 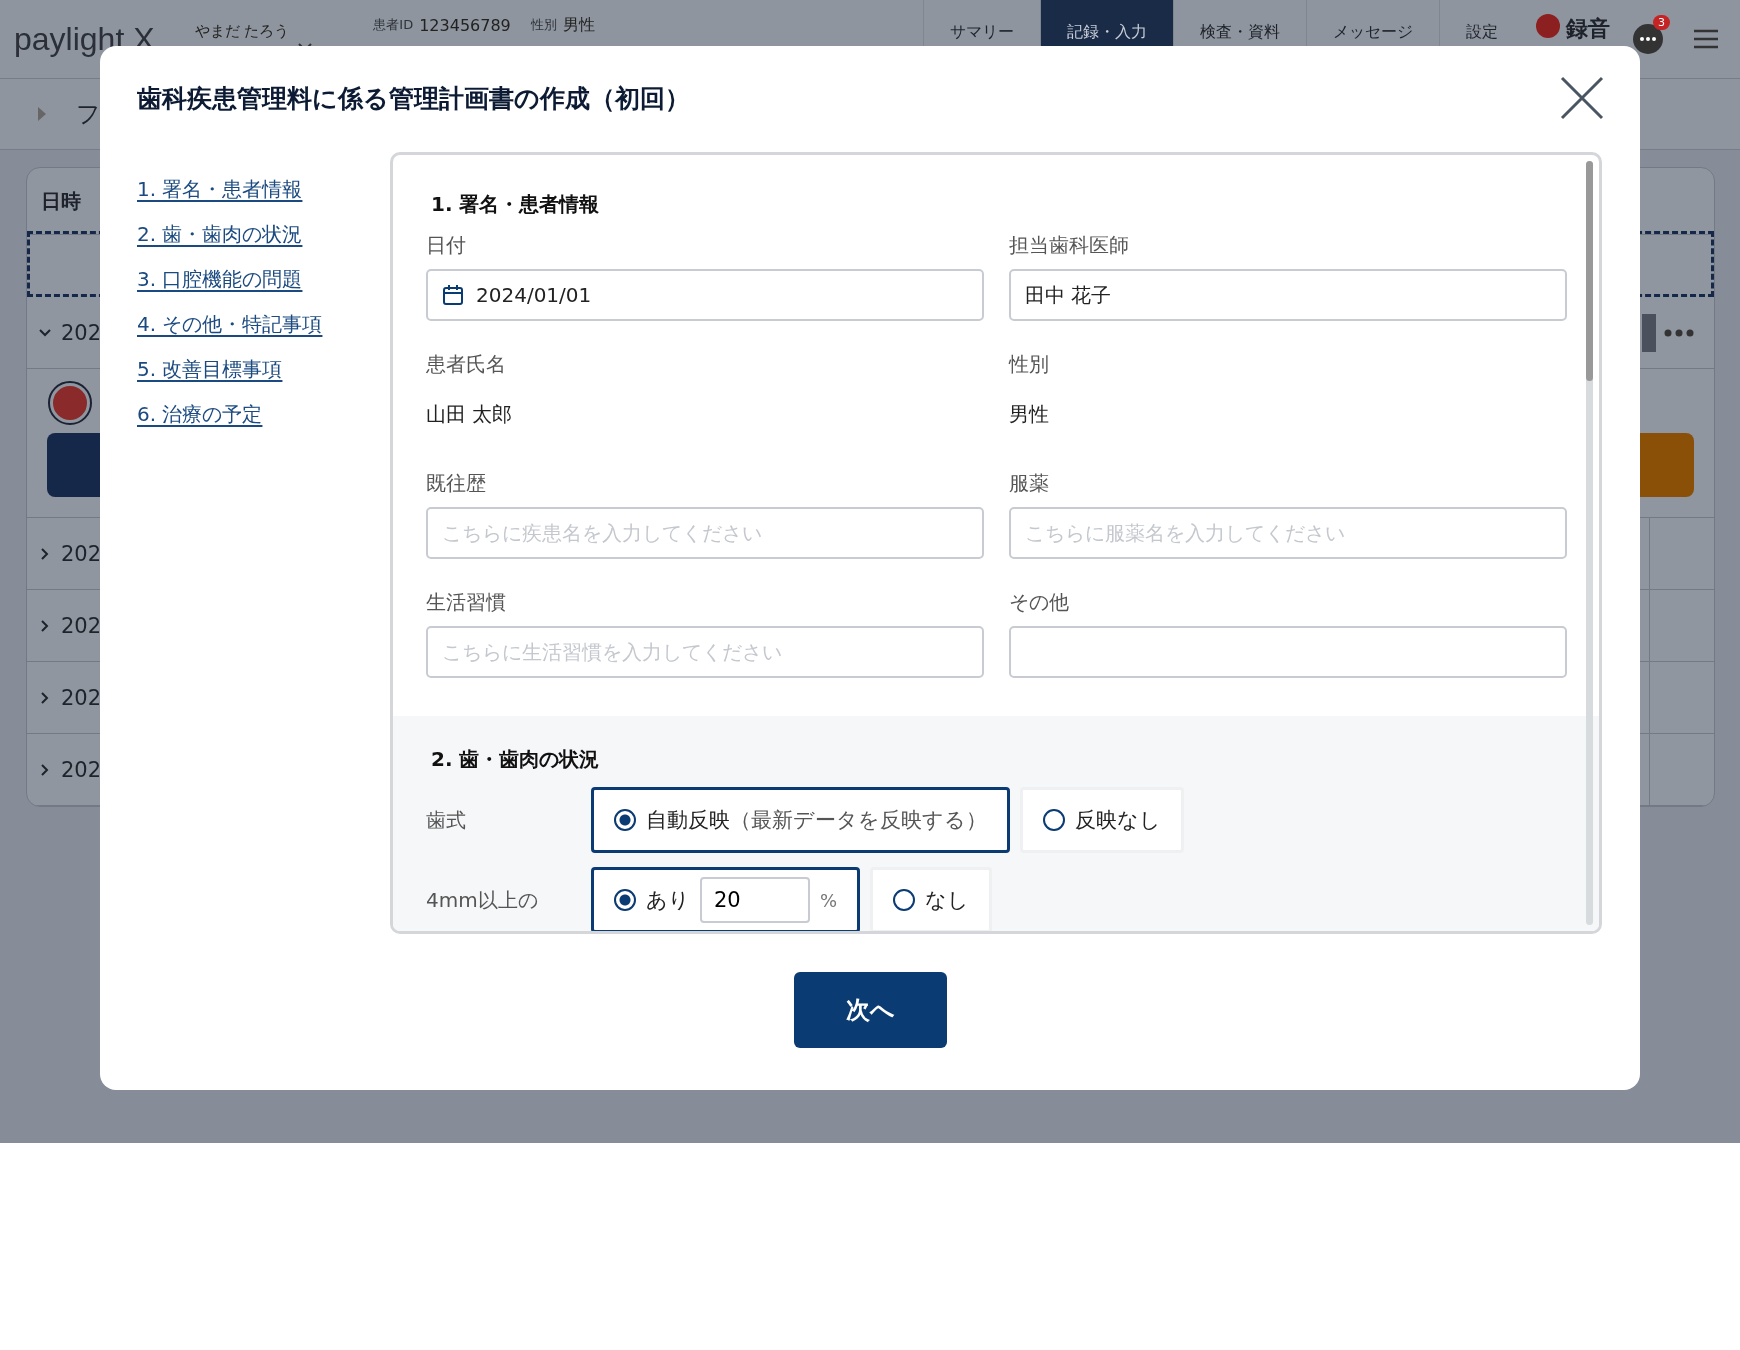 I want to click on option-note: （最新データを反映する）, so click(x=858, y=820).